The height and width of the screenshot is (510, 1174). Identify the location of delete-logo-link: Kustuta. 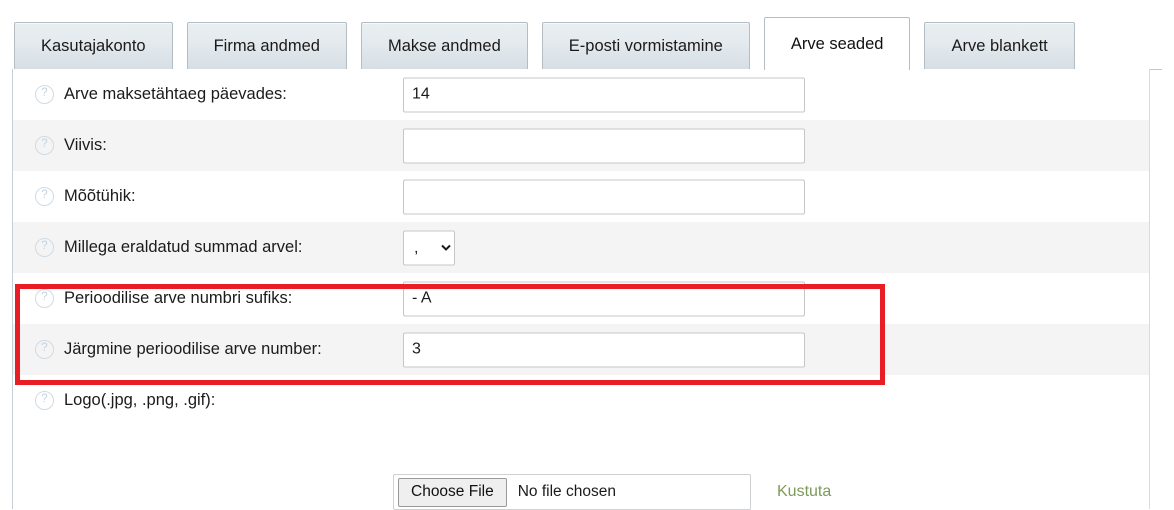
(804, 492).